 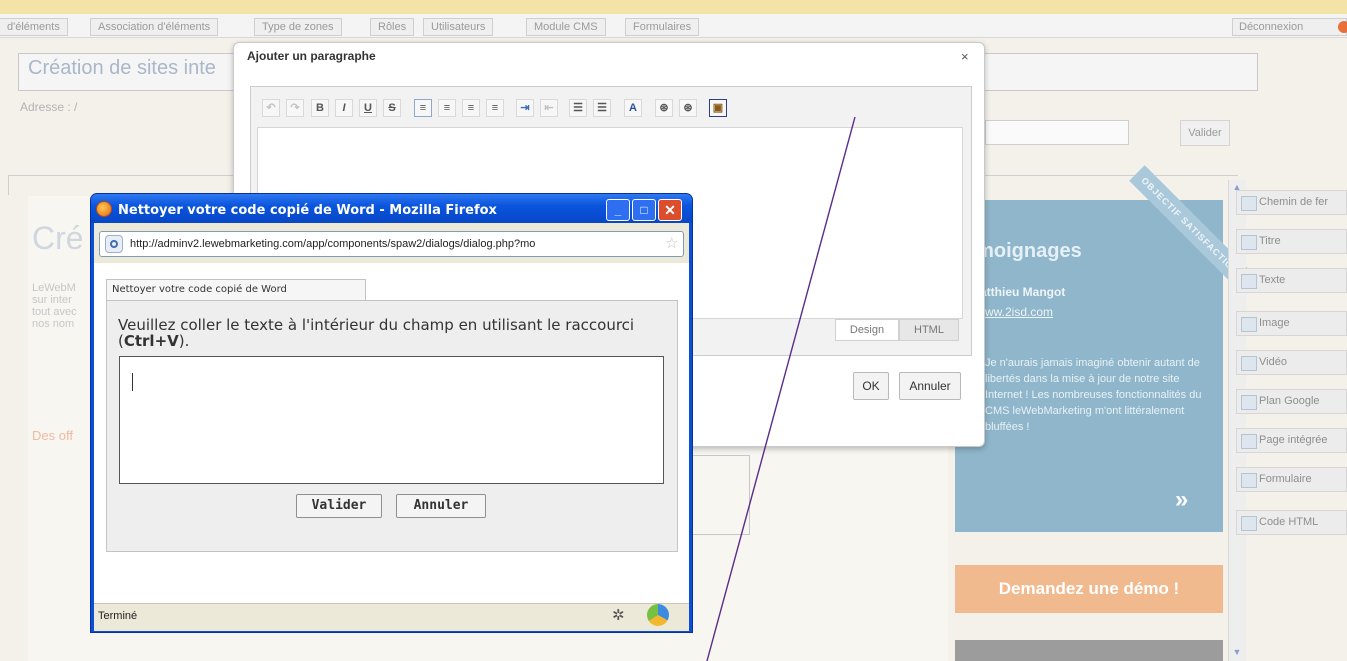 I want to click on annotation-pointer-line, so click(x=781, y=388).